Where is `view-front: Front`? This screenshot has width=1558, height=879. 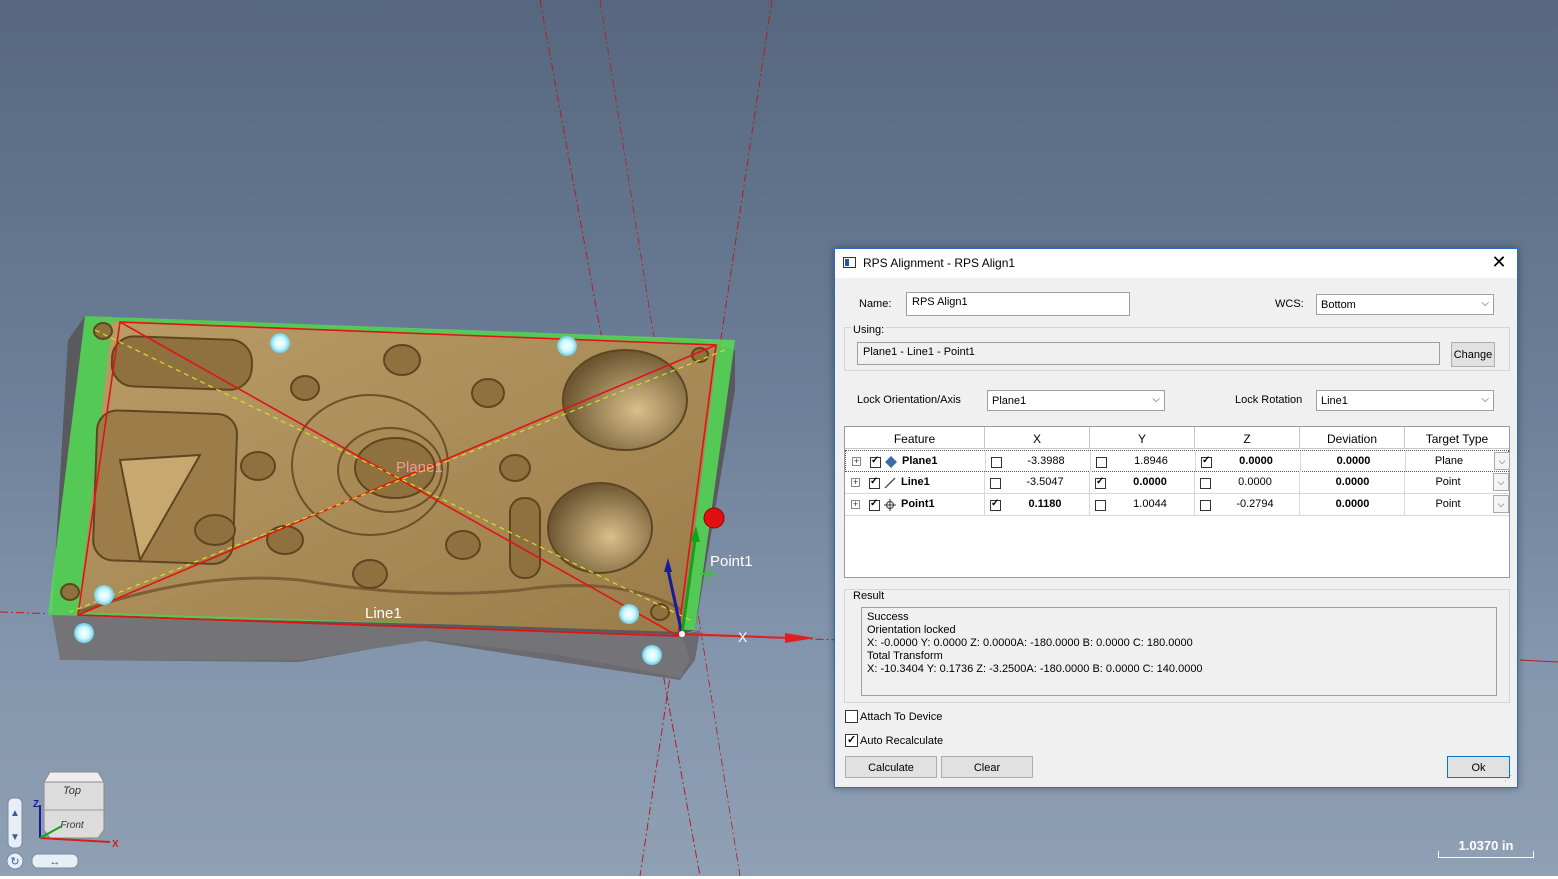
view-front: Front is located at coordinates (72, 825).